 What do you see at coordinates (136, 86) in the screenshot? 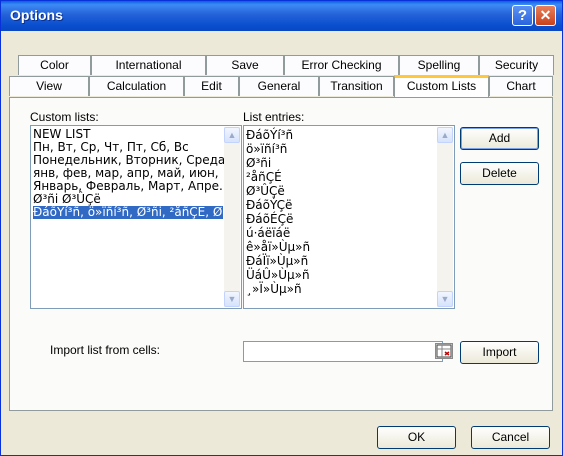
I see `tab-calculation: Calculation` at bounding box center [136, 86].